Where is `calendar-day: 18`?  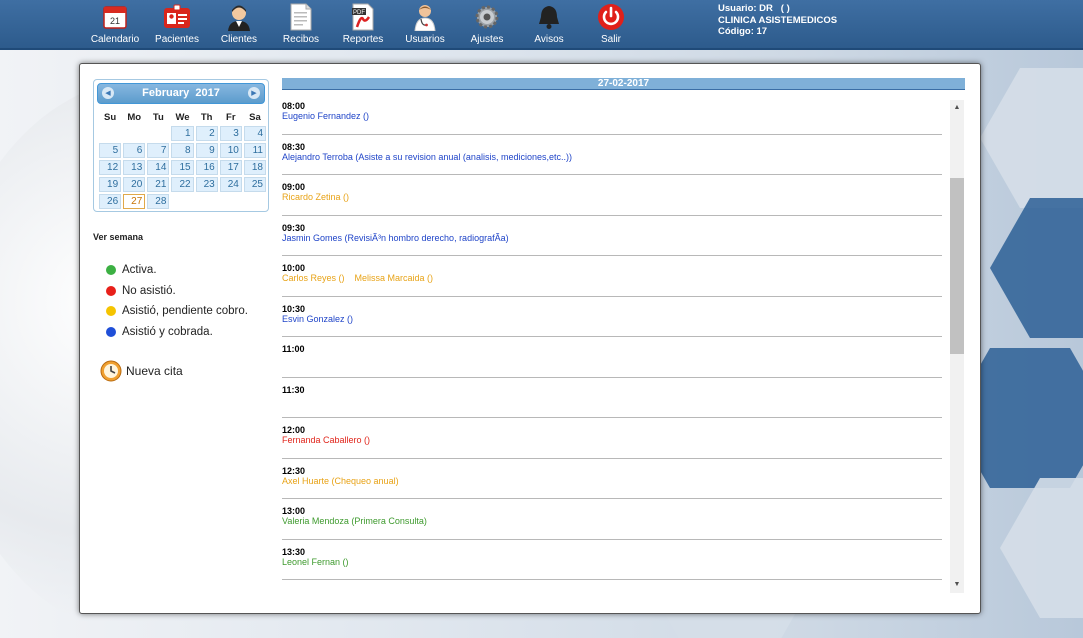
calendar-day: 18 is located at coordinates (254, 167).